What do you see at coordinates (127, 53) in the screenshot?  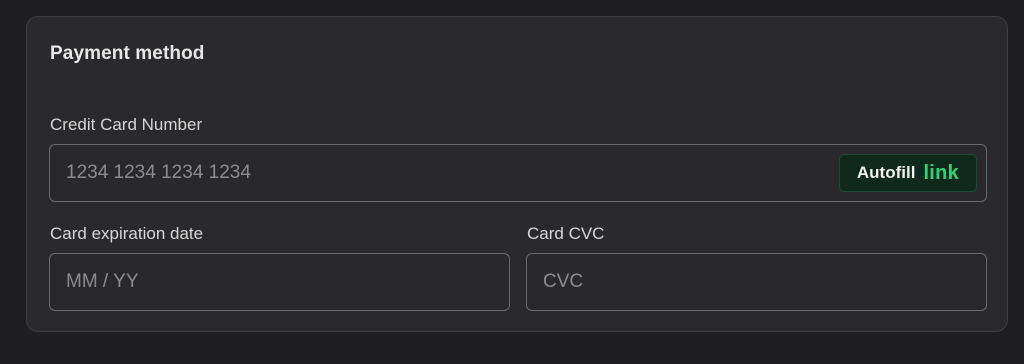 I see `section-title: Payment method` at bounding box center [127, 53].